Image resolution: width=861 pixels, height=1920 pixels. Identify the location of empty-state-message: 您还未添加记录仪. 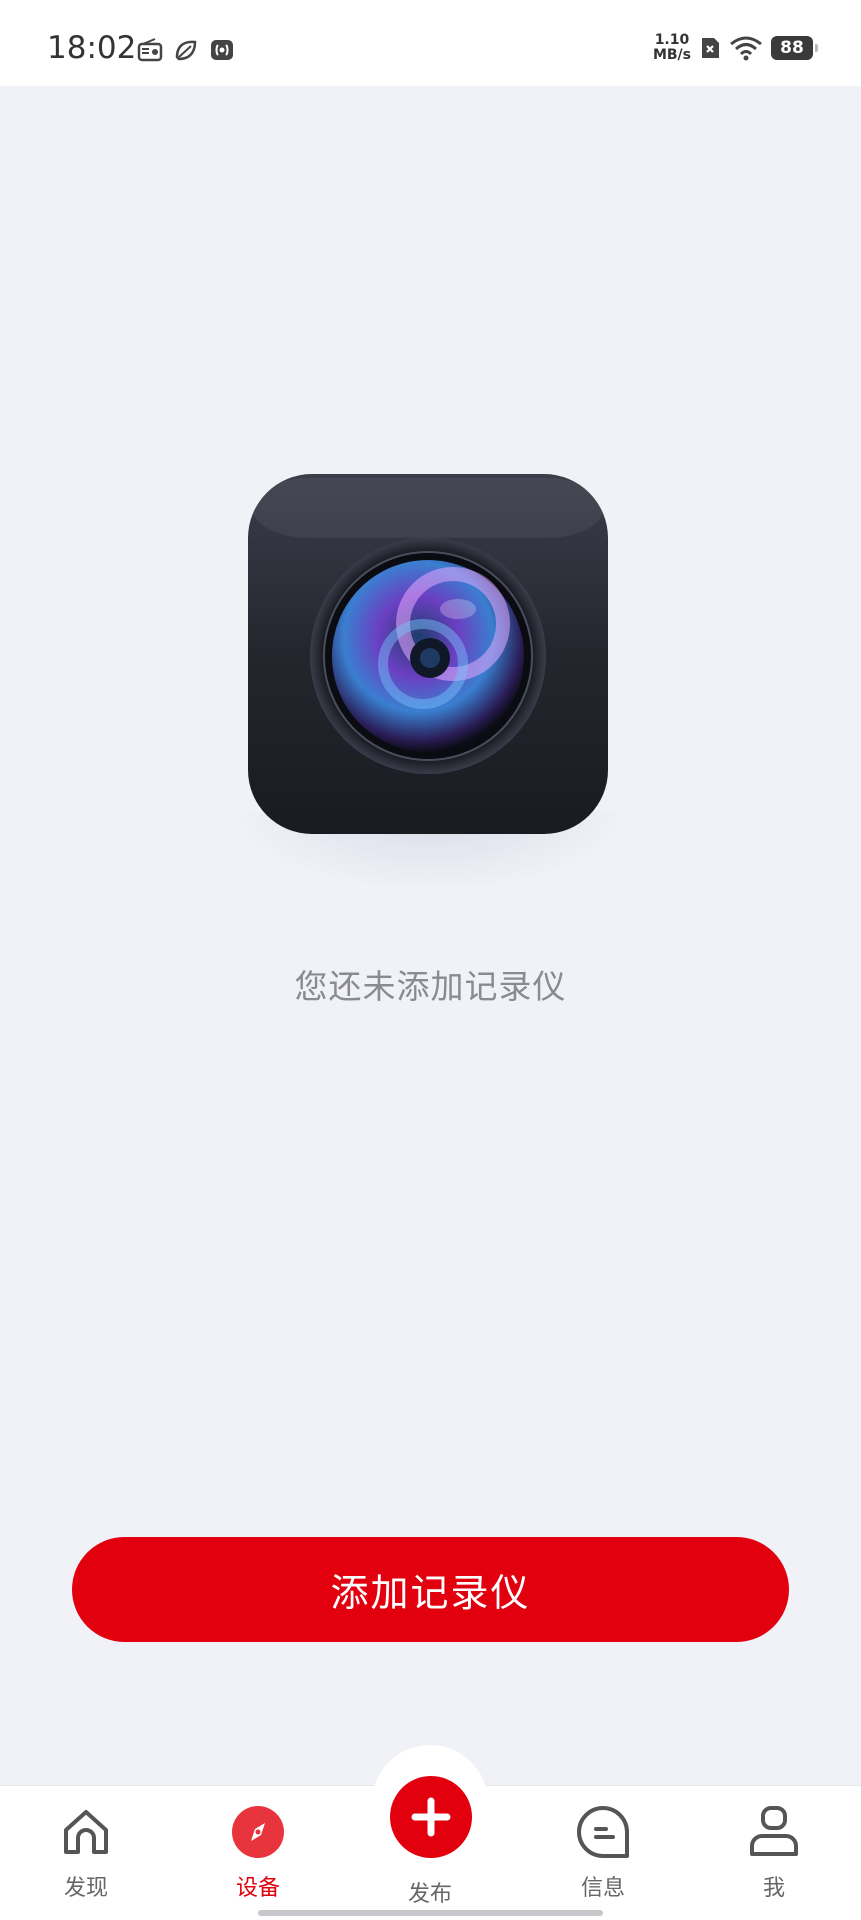
(430, 986).